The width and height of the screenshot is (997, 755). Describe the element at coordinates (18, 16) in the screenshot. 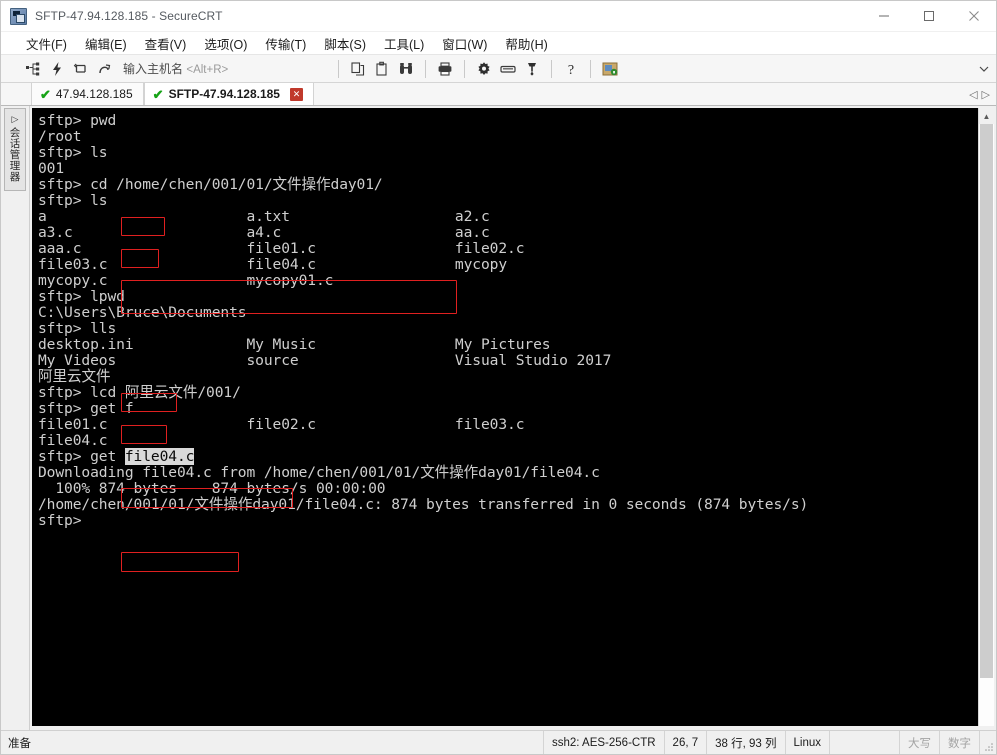

I see `securecrt-app-icon` at that location.